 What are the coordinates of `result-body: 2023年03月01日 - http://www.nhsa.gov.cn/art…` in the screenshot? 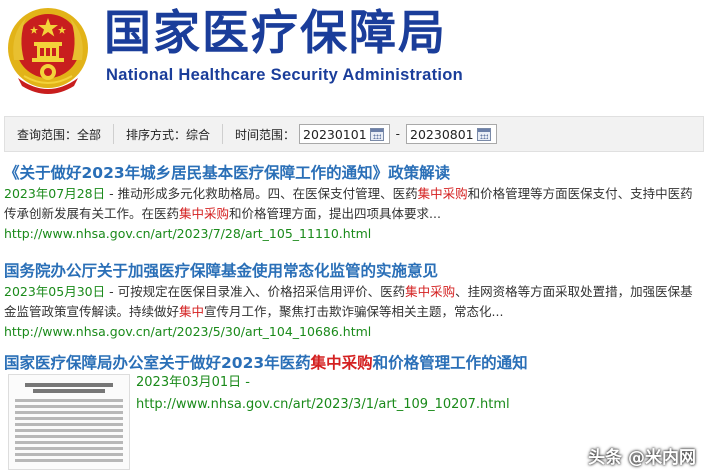 It's located at (323, 394).